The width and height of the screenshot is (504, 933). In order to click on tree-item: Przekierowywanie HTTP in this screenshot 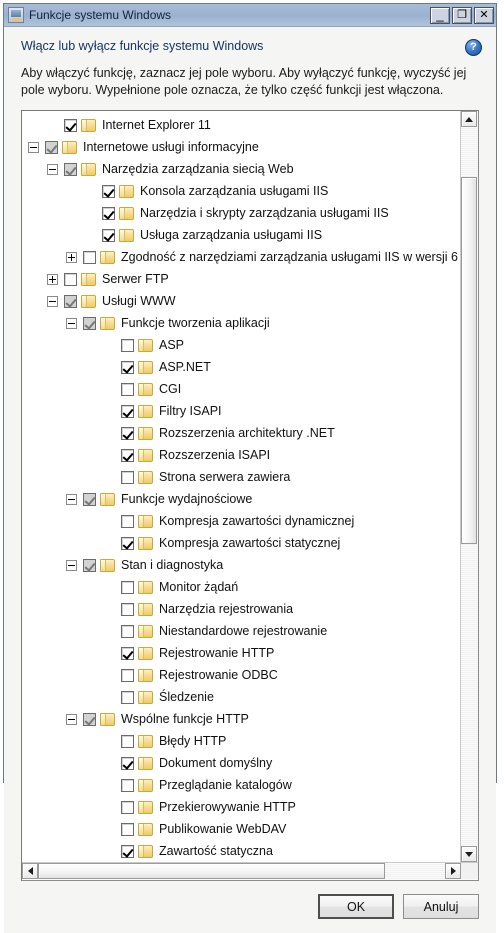, I will do `click(241, 807)`.